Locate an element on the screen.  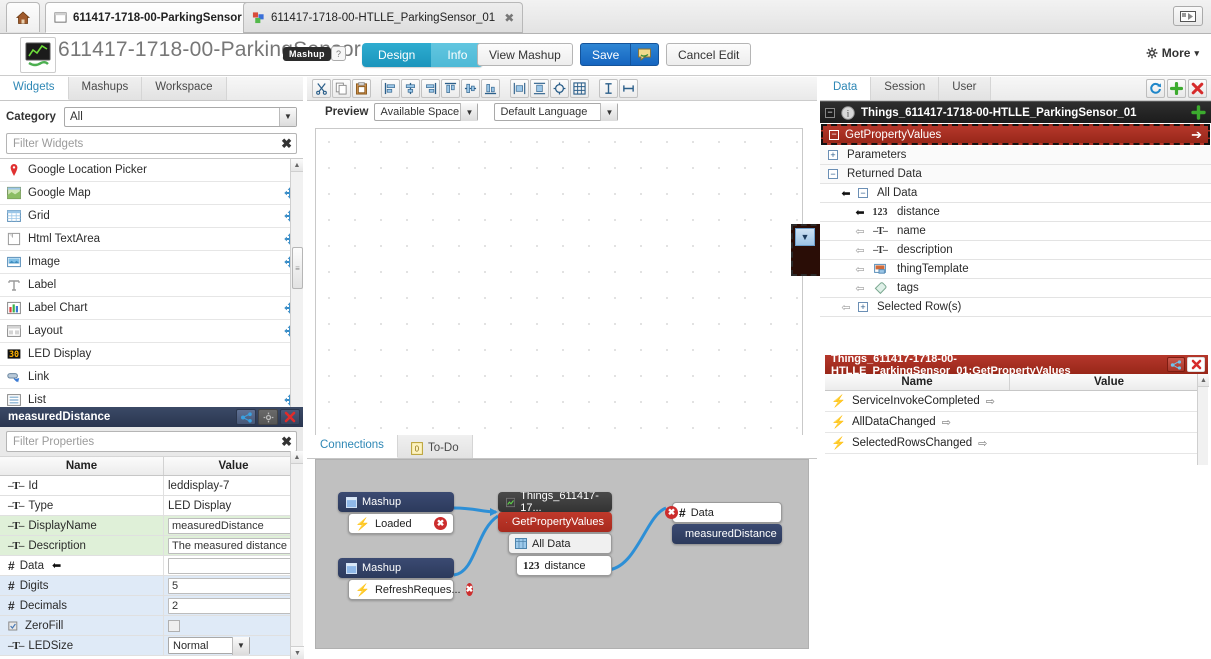
tab-design: Design is located at coordinates (397, 55).